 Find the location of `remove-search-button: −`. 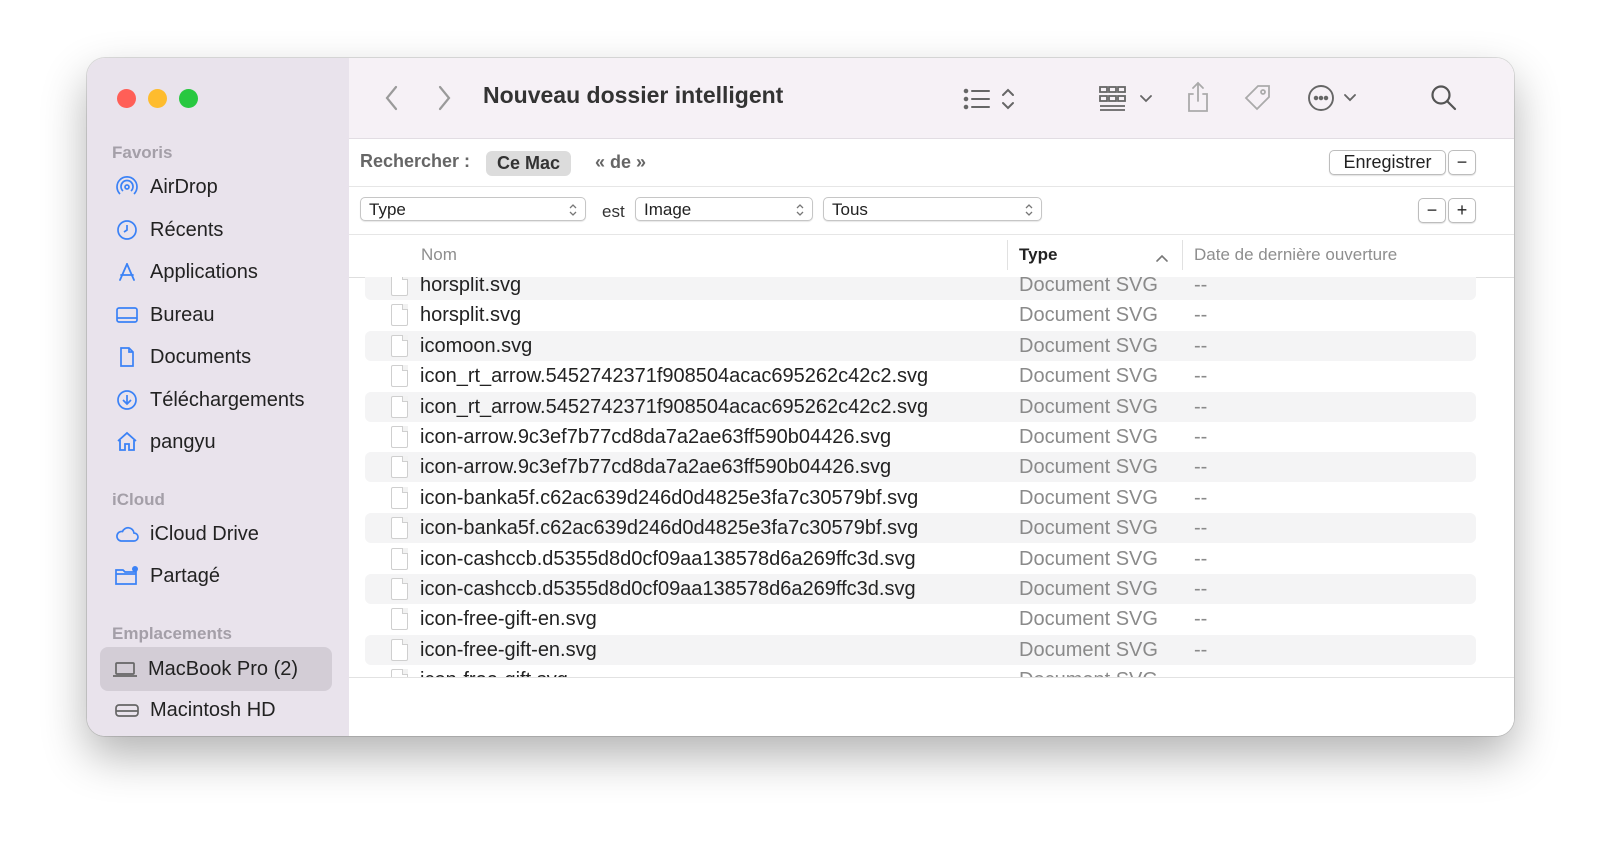

remove-search-button: − is located at coordinates (1462, 162).